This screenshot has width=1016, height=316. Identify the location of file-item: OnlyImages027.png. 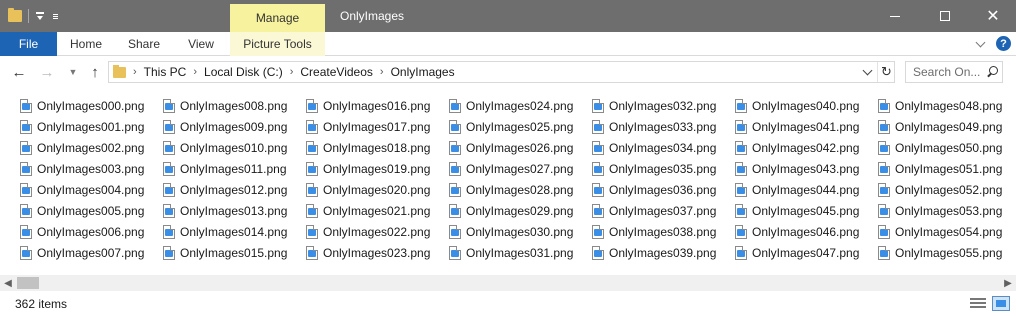
(520, 168).